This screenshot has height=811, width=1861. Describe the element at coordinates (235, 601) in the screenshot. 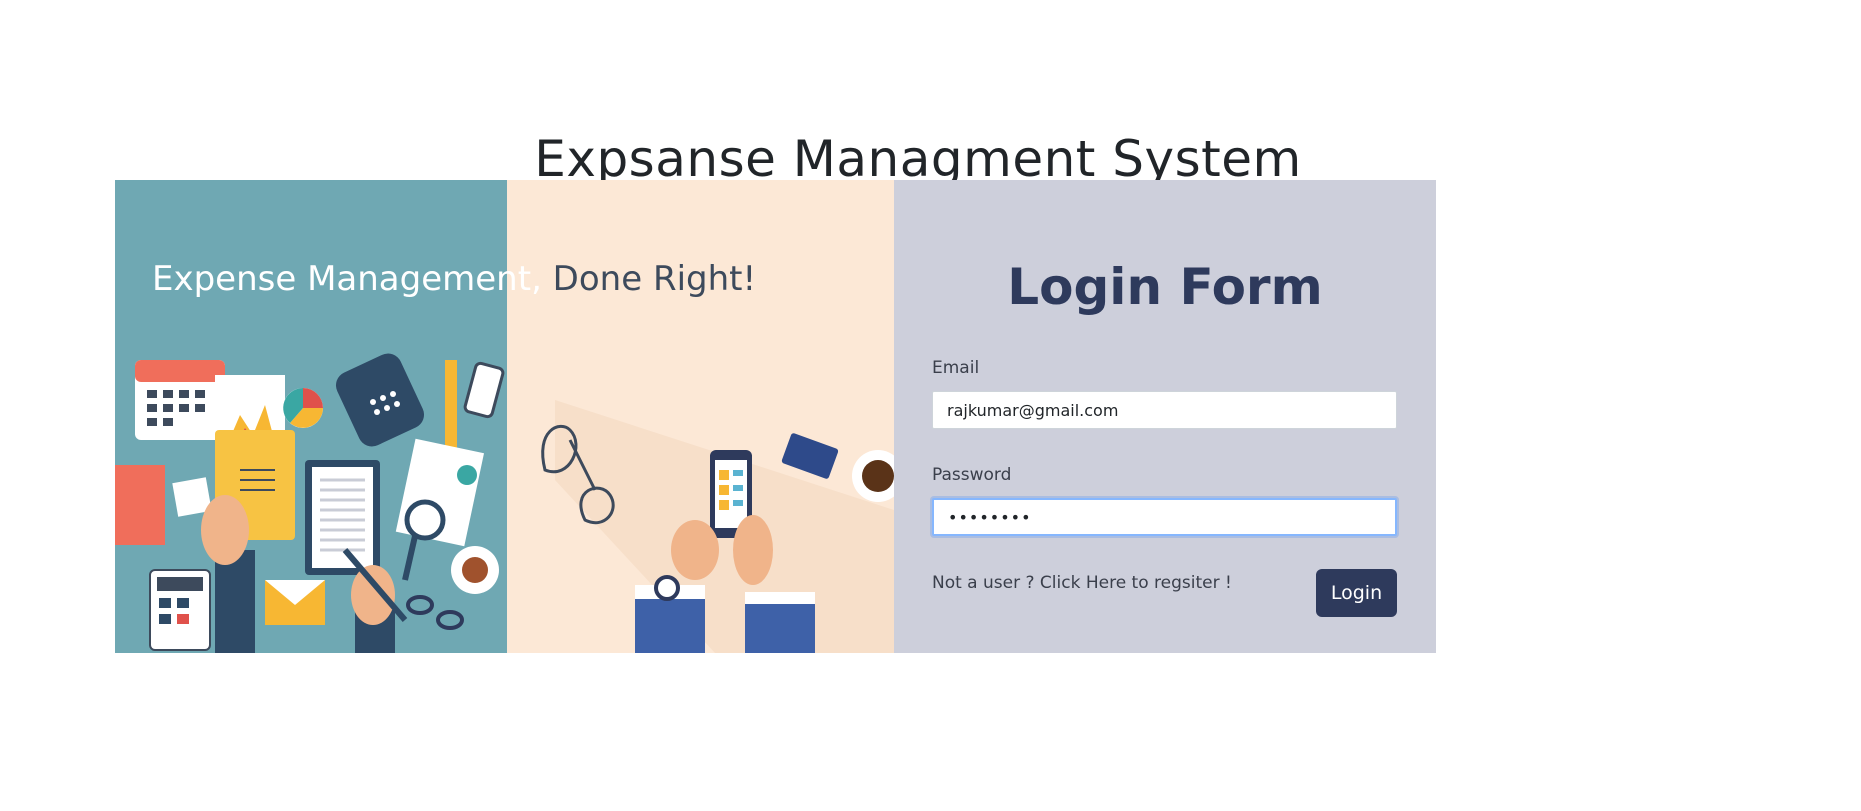

I see `arm-icon` at that location.